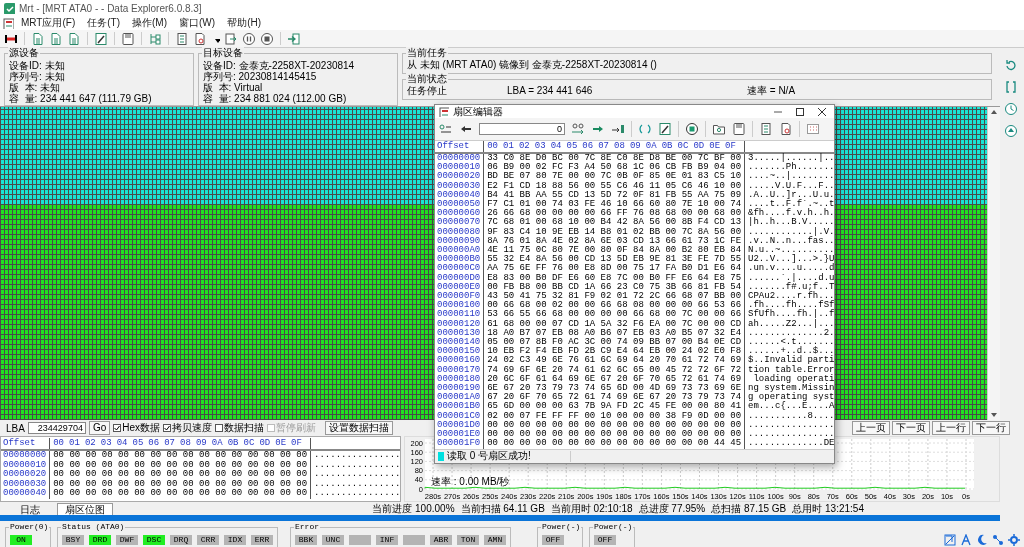 This screenshot has height=547, width=1024. What do you see at coordinates (24, 52) in the screenshot?
I see `panel-title: 源设备` at bounding box center [24, 52].